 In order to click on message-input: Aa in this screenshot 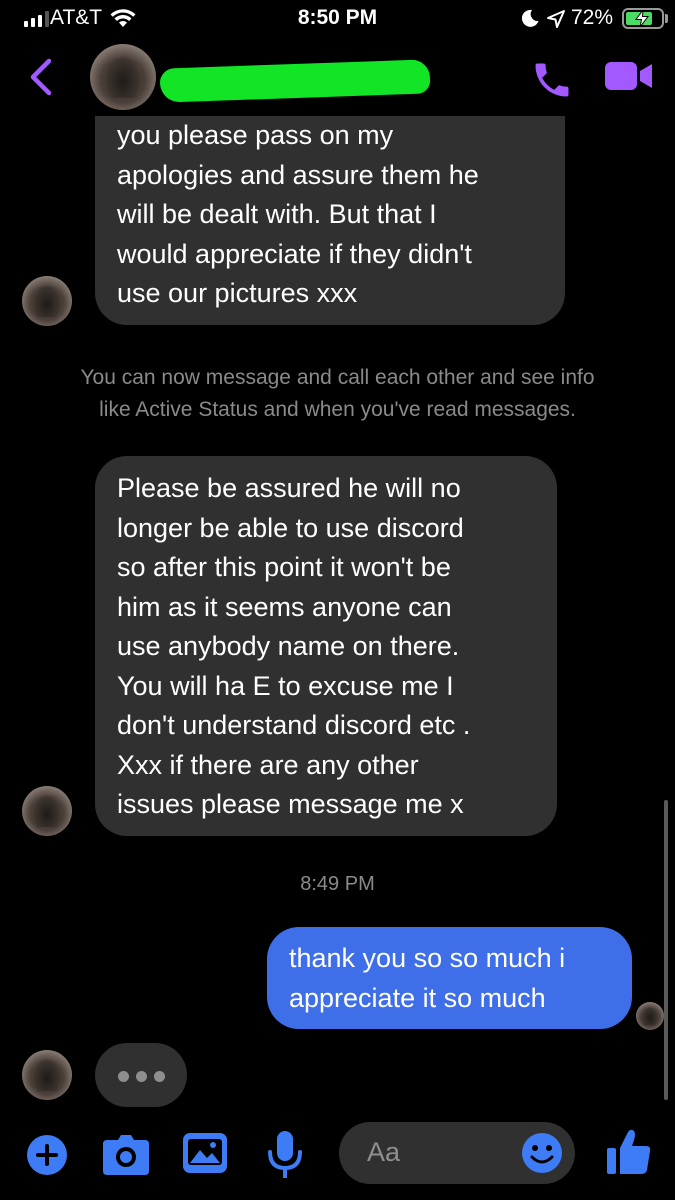, I will do `click(457, 1153)`.